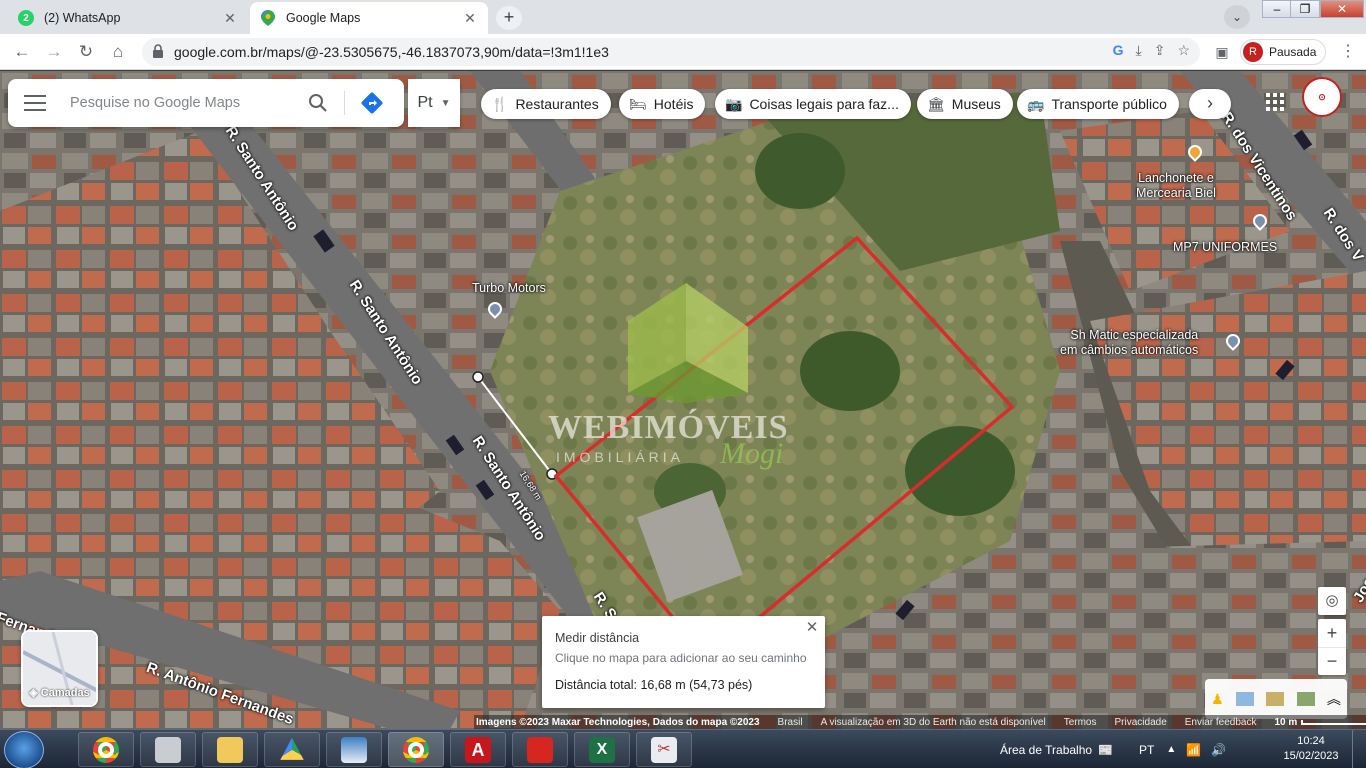  What do you see at coordinates (372, 103) in the screenshot?
I see `directions-icon` at bounding box center [372, 103].